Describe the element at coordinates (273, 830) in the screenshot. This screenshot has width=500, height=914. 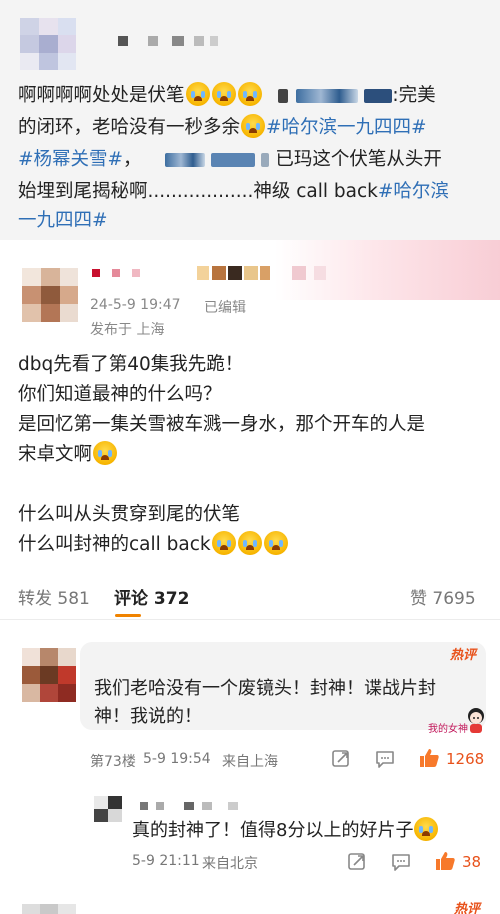
I see `text: 真的封神了！值得8分以上的好片子` at that location.